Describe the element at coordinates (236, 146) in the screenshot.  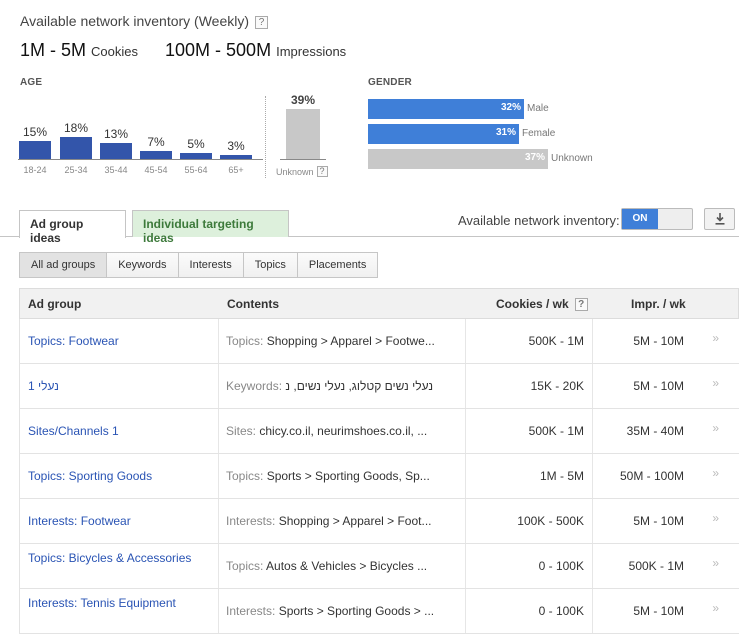
I see `age-bar-percent: 3%` at that location.